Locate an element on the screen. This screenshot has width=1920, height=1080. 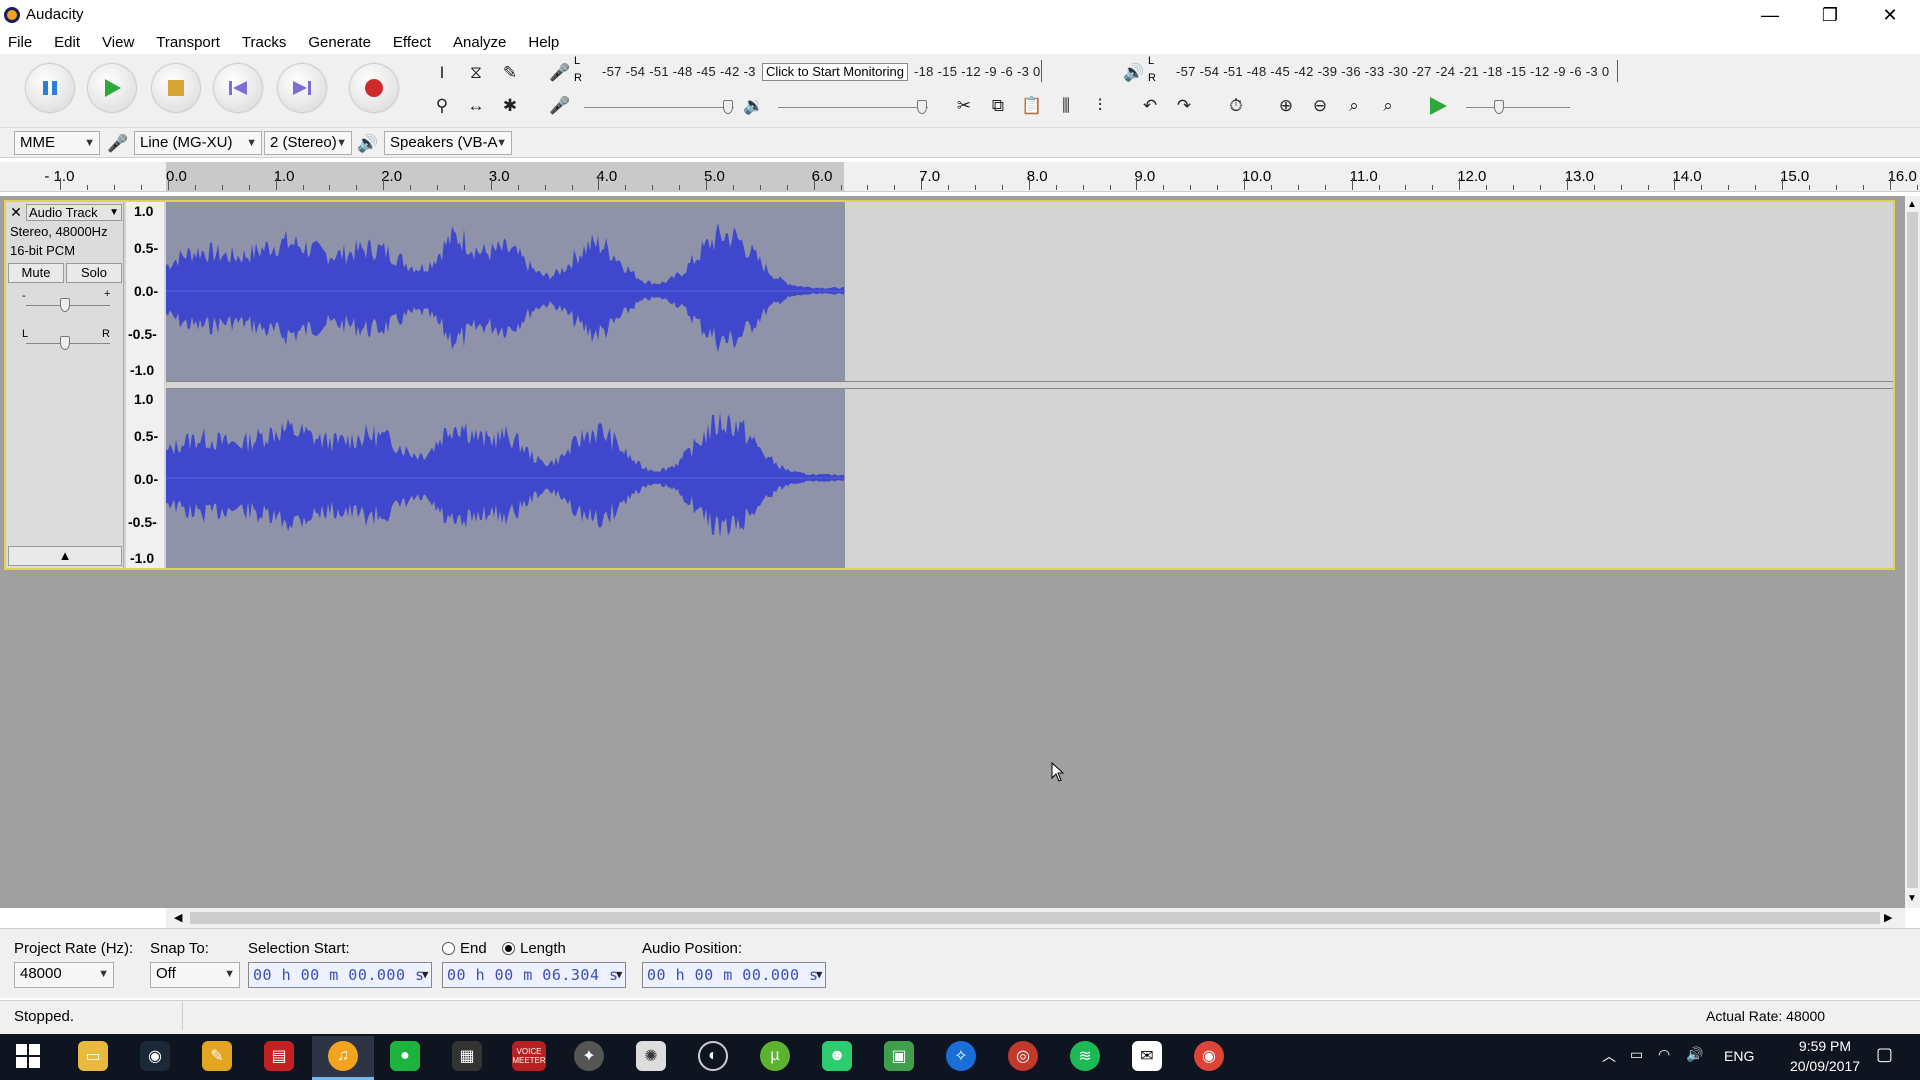
redo-icon: ↷ is located at coordinates (1184, 106).